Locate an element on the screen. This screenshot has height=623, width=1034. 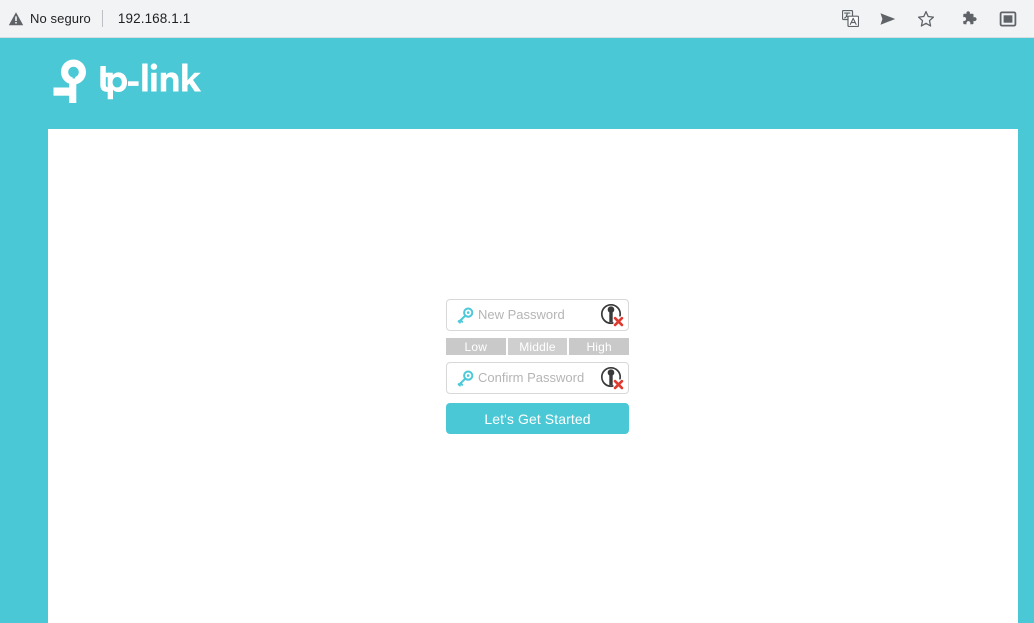
send-to-devices-icon is located at coordinates (888, 19).